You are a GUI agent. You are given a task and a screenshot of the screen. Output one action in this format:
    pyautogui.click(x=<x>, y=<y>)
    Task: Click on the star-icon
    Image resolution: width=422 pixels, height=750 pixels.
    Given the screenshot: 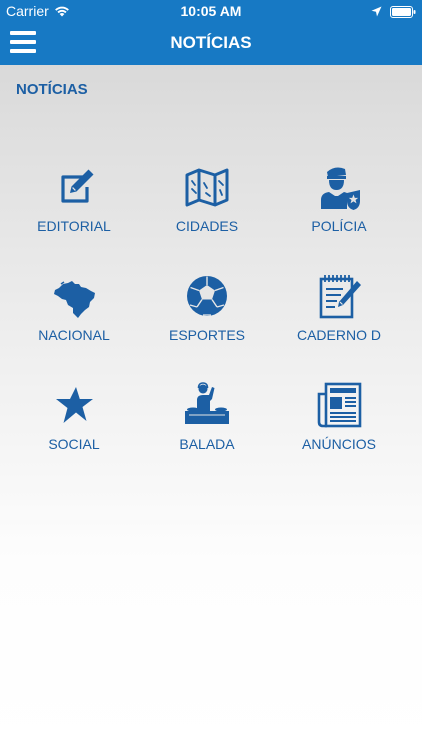 What is the action you would take?
    pyautogui.click(x=74, y=405)
    